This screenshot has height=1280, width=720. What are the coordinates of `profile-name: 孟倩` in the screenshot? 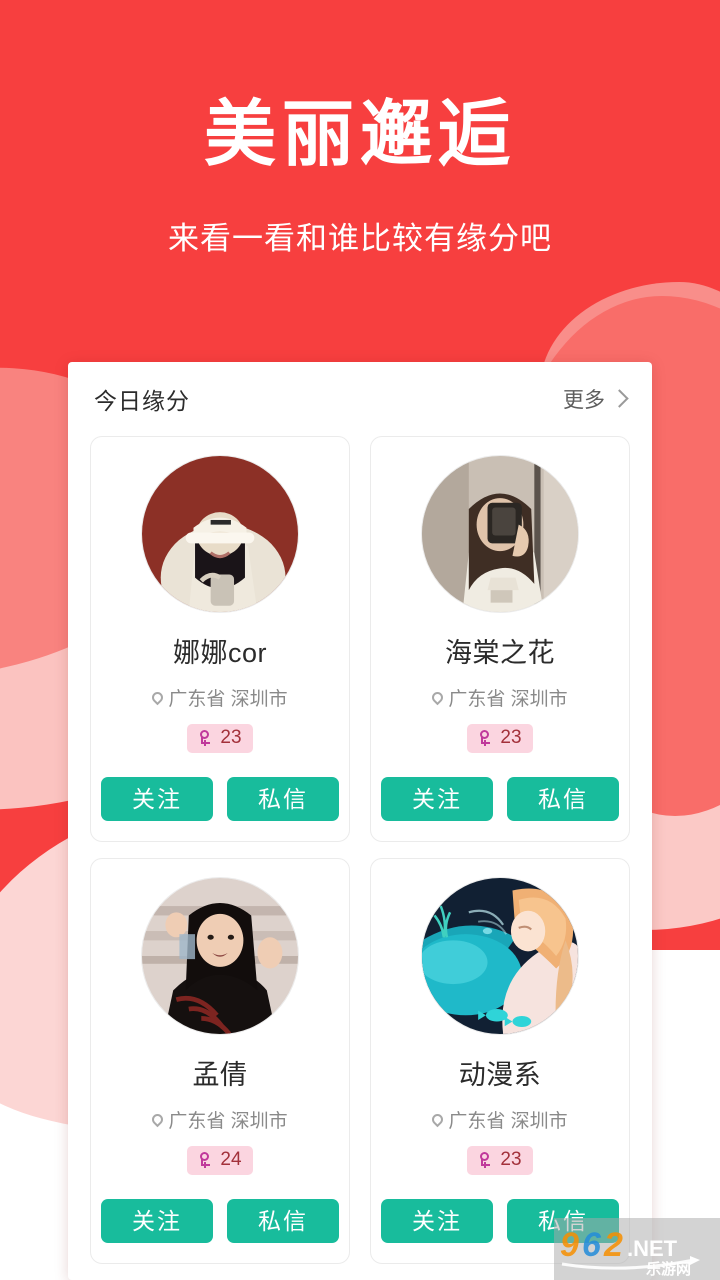 It's located at (220, 1075).